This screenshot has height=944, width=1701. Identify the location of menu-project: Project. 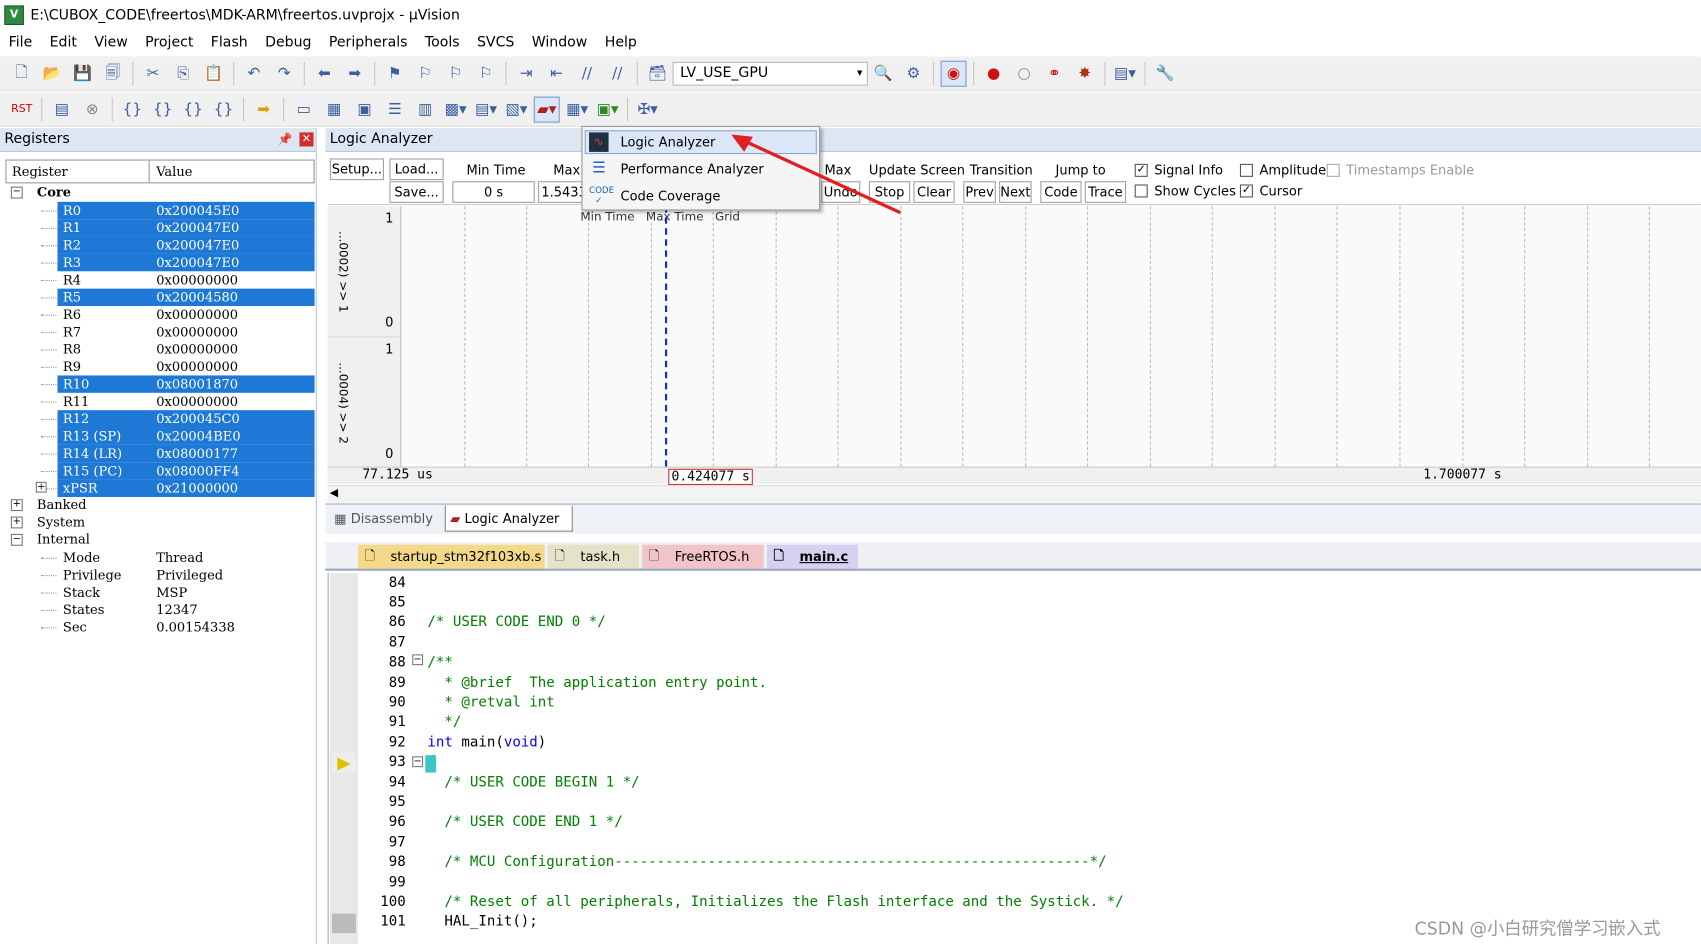
(169, 42).